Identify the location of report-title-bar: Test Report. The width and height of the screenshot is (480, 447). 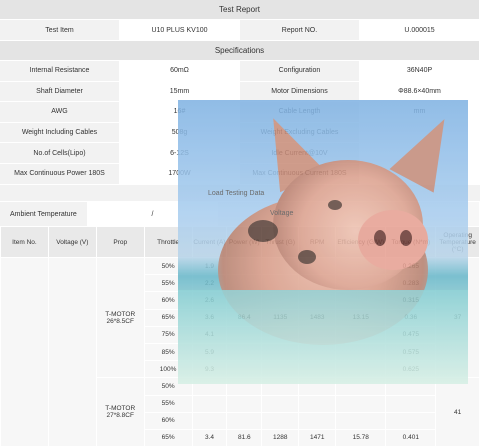
(240, 10).